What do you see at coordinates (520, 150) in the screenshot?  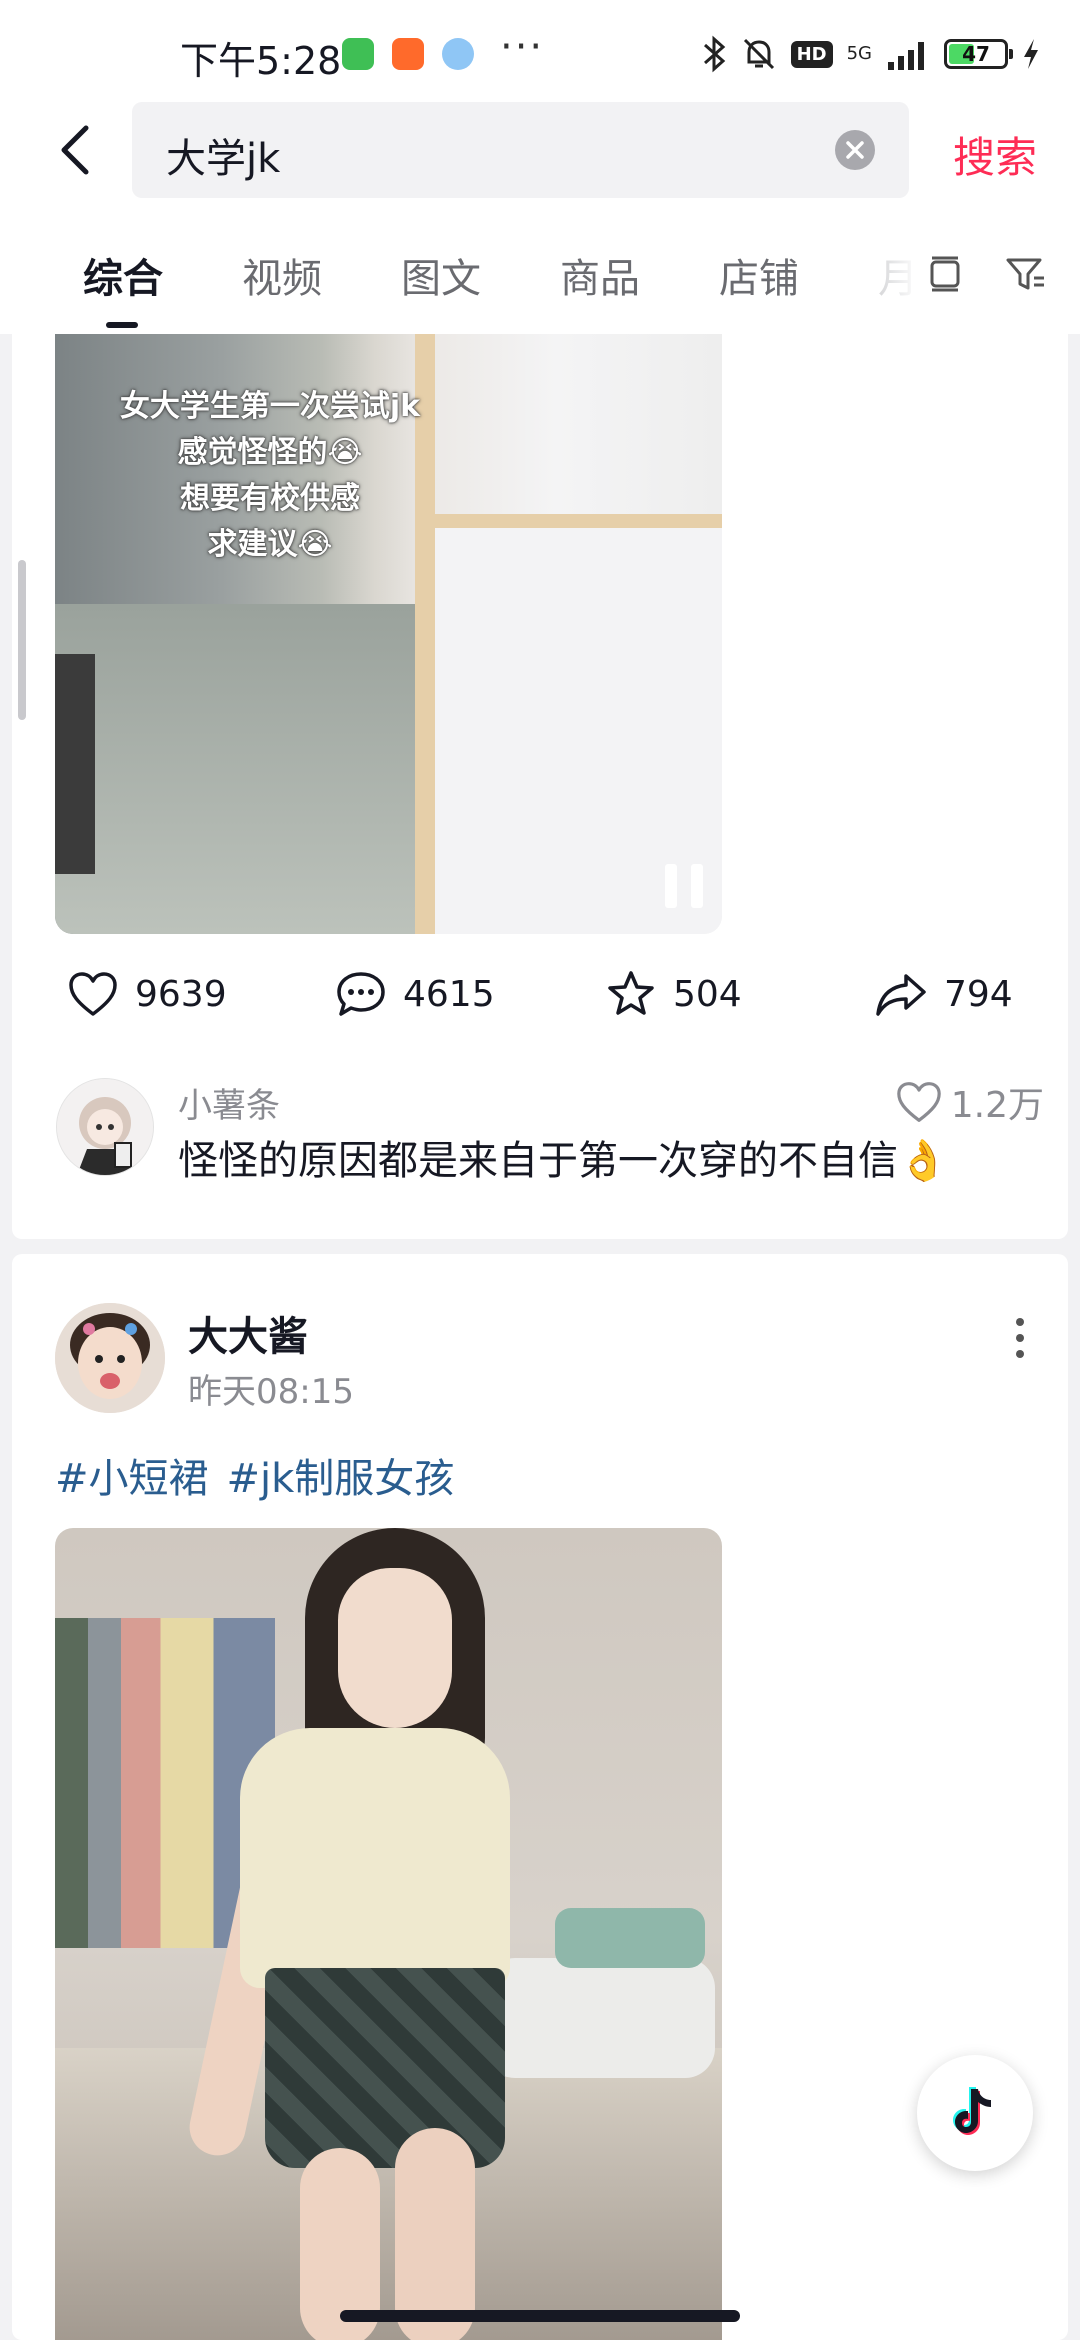 I see `search-input: 大学jk` at bounding box center [520, 150].